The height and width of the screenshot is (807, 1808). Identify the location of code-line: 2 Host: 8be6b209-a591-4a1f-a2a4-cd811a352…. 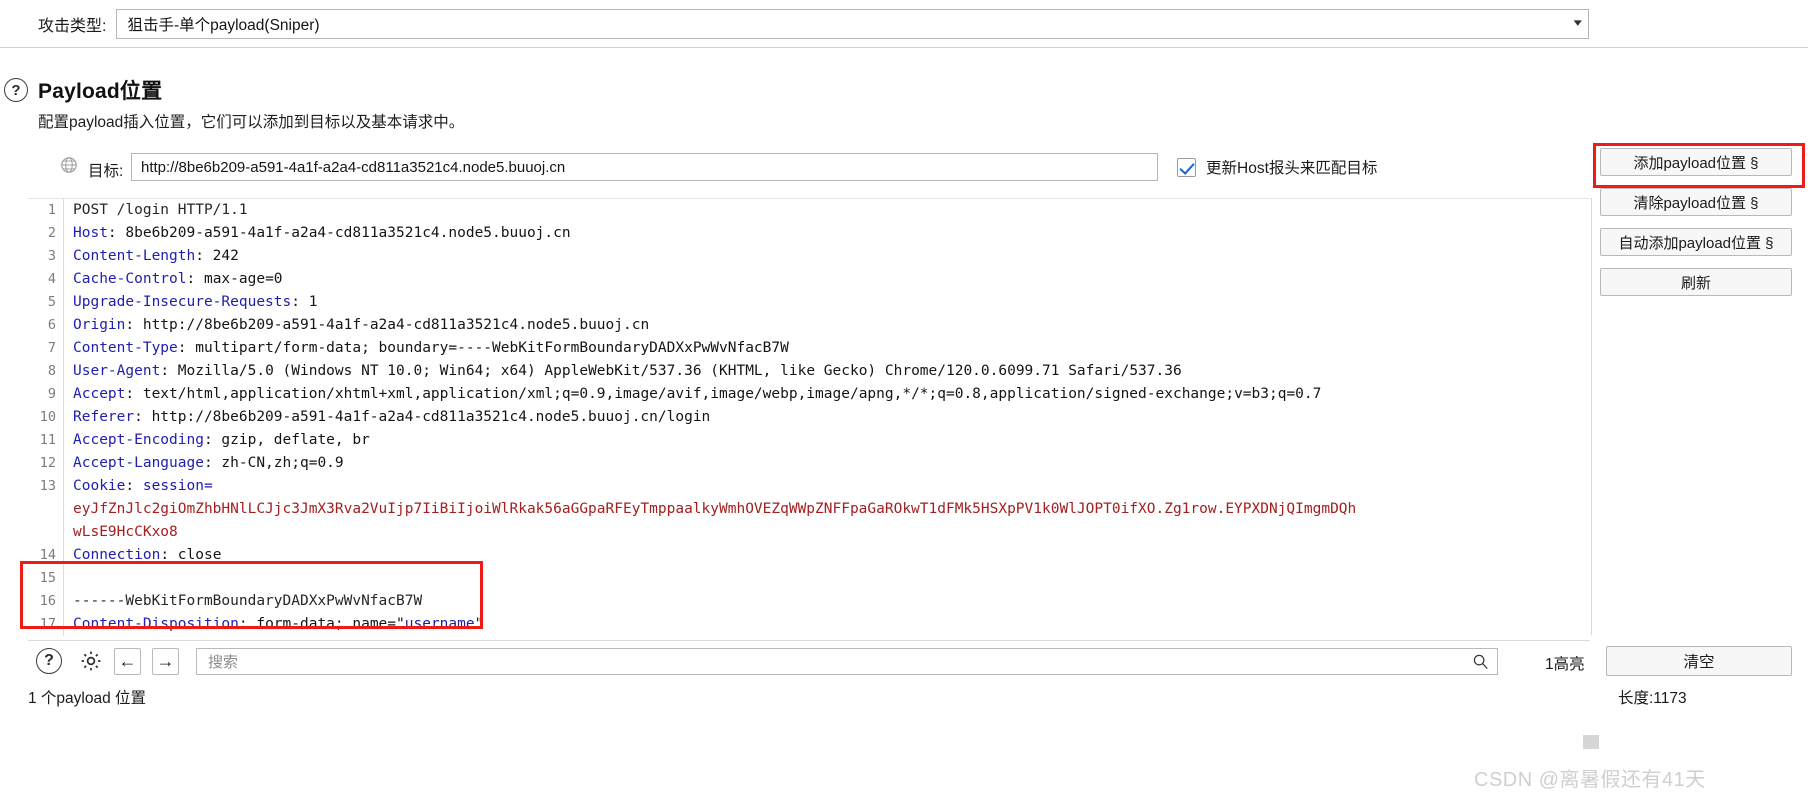
(809, 233).